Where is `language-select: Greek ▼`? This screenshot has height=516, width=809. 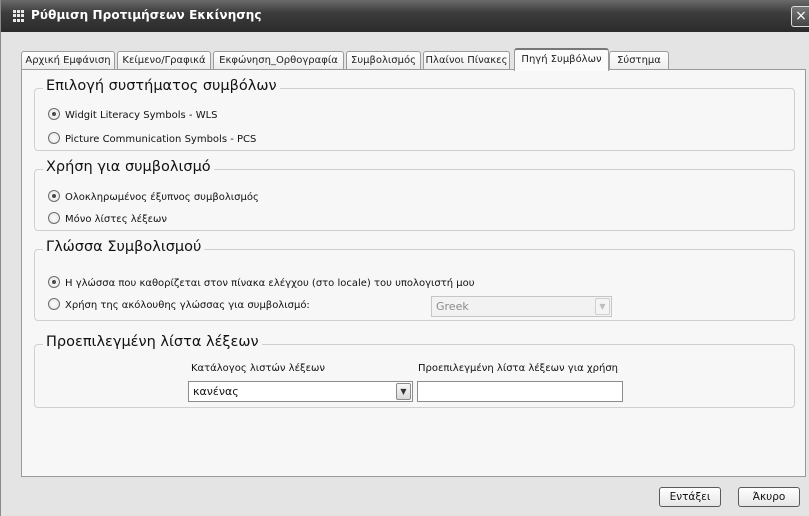
language-select: Greek ▼ is located at coordinates (521, 306).